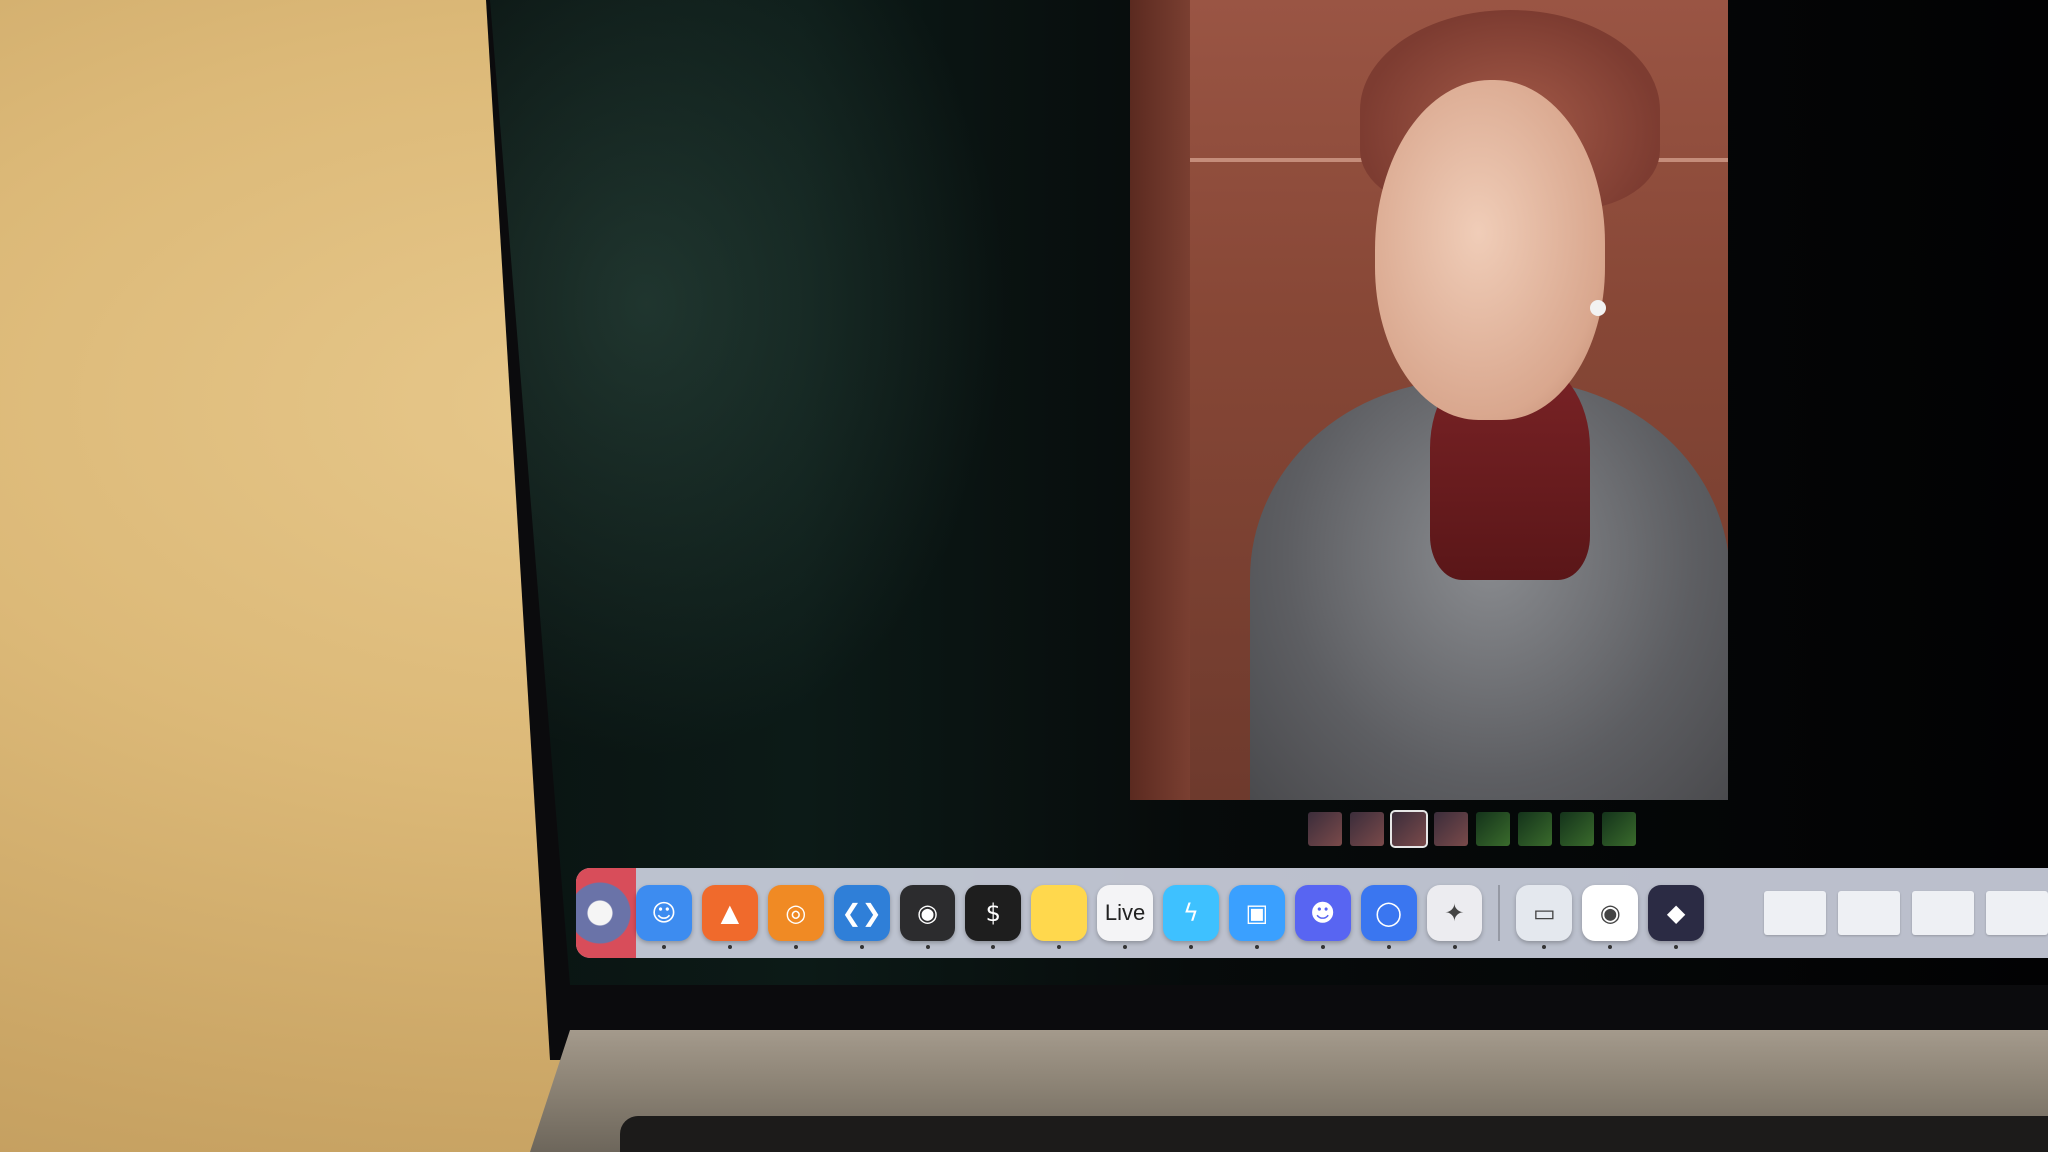 This screenshot has height=1152, width=2048. Describe the element at coordinates (861, 917) in the screenshot. I see `vscode-icon: ❮❯` at that location.